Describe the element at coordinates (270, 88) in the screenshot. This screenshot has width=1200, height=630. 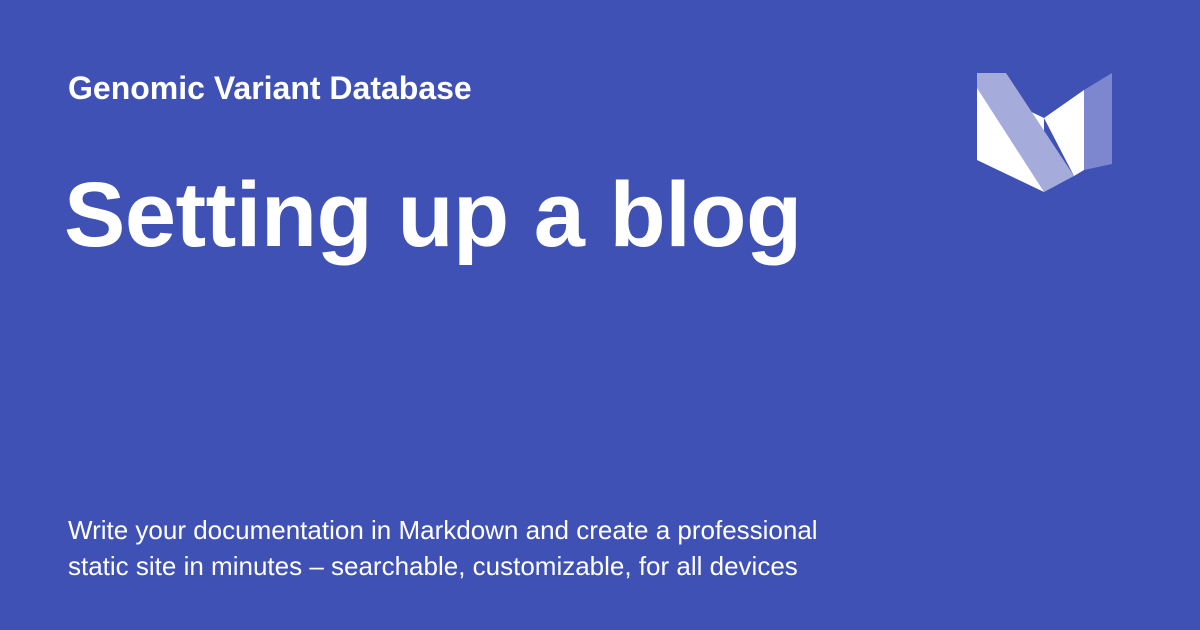
I see `site-name: Genomic Variant Database` at that location.